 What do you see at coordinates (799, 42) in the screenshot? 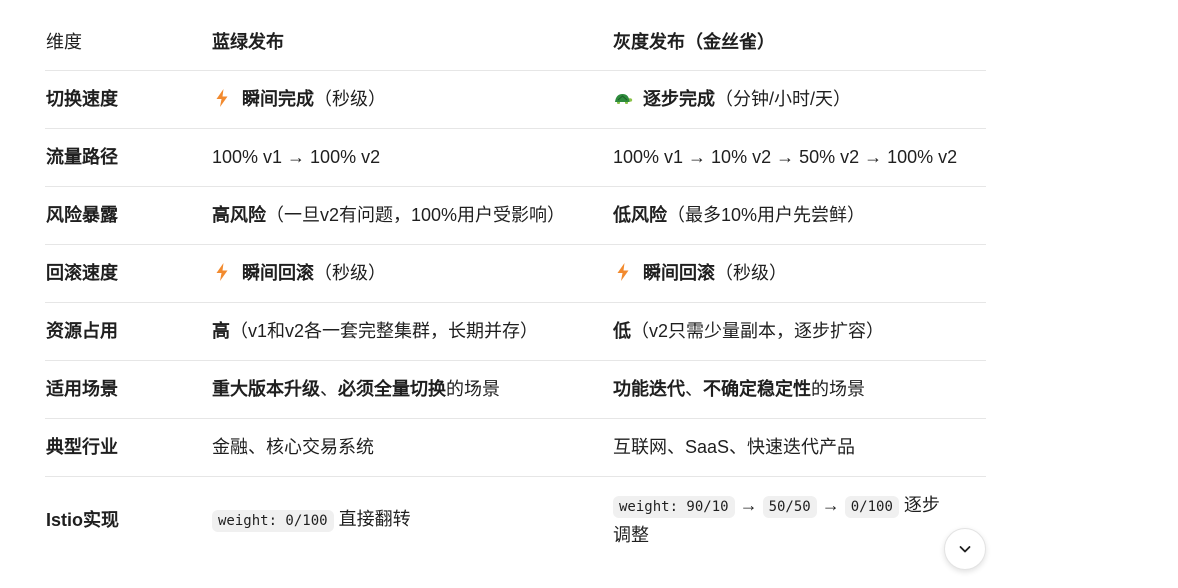
I see `header-canary: 灰度发布（金丝雀）` at bounding box center [799, 42].